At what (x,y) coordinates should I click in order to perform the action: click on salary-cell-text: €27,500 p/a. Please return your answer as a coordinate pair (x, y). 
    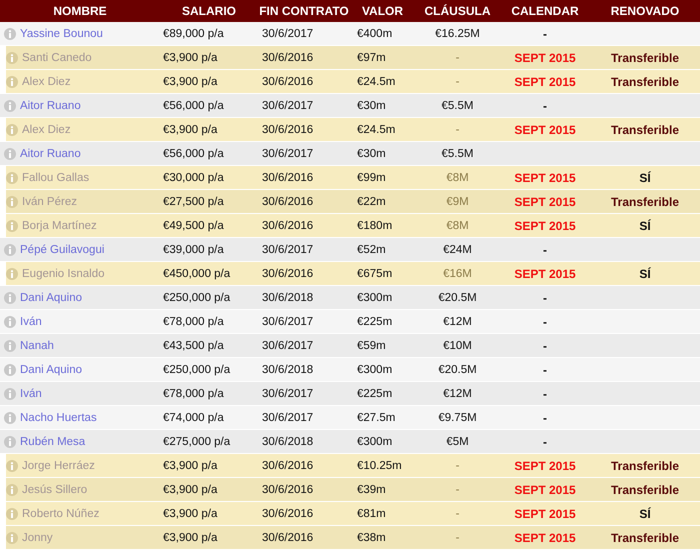
    Looking at the image, I should click on (193, 202).